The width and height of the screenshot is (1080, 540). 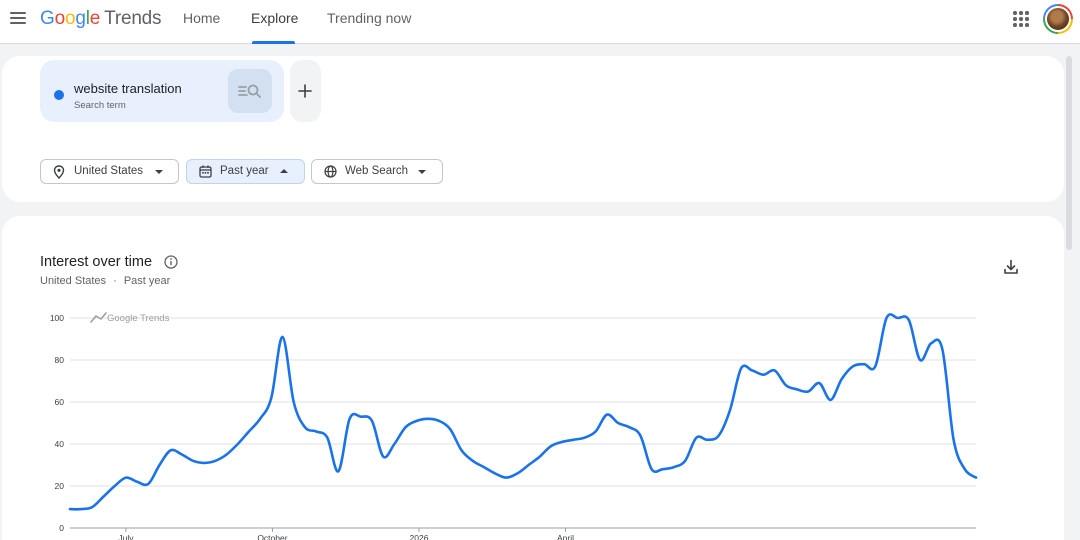 I want to click on search-term-type: Search term, so click(x=100, y=105).